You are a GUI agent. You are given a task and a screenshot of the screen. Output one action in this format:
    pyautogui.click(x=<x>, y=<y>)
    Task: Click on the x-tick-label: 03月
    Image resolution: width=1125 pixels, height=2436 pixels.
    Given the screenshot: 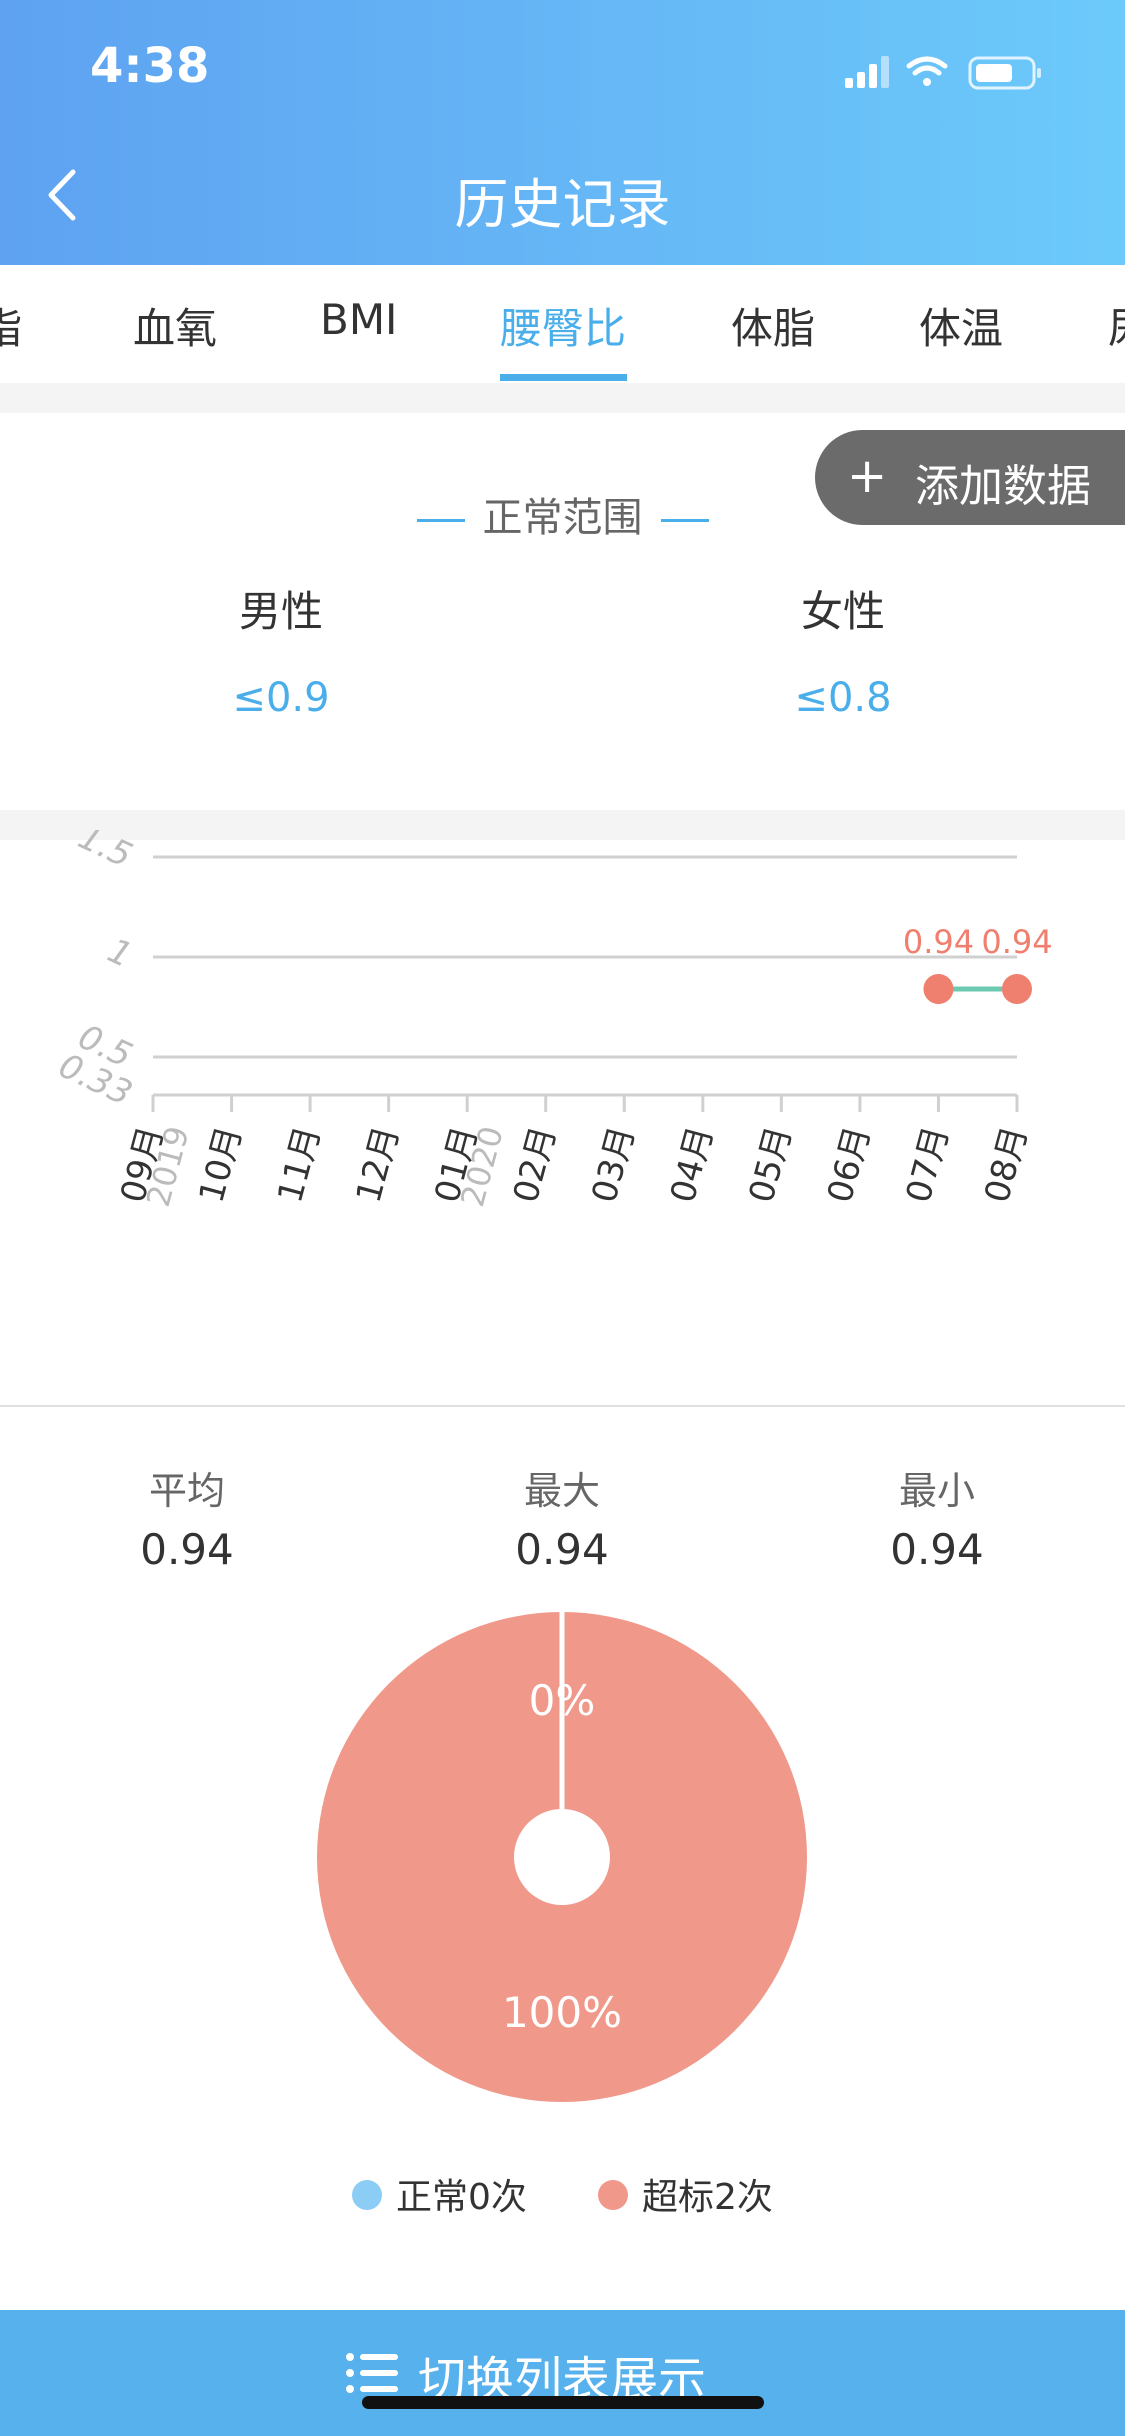 What is the action you would take?
    pyautogui.click(x=613, y=1164)
    